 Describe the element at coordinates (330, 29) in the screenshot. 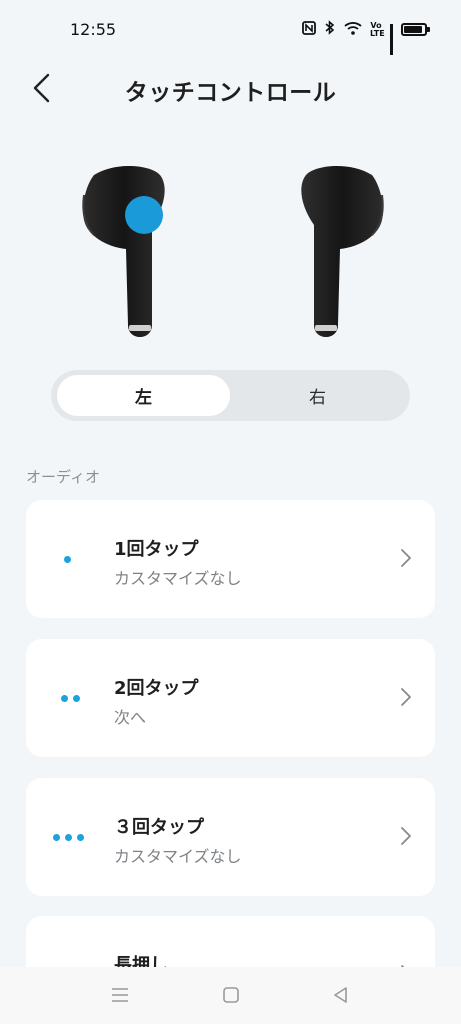

I see `bluetooth-icon` at that location.